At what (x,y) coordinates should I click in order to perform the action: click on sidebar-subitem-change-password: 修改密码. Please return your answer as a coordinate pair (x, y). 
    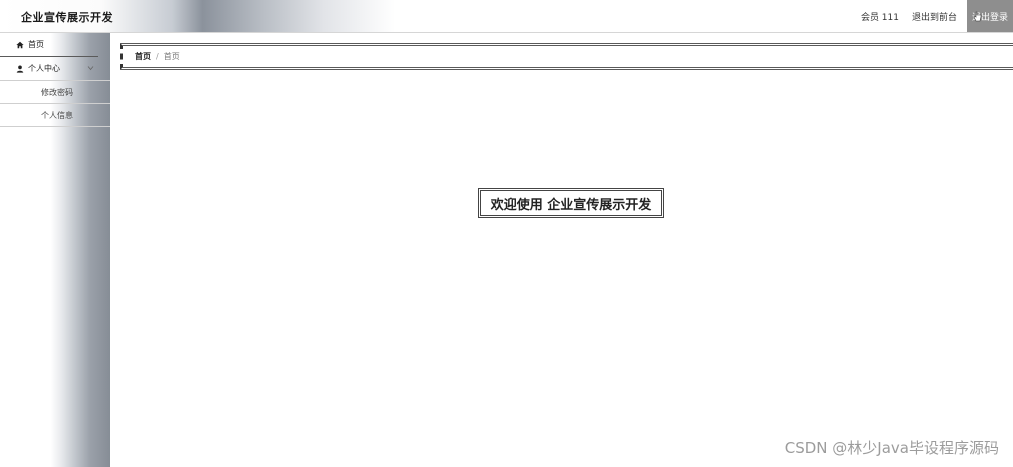
    Looking at the image, I should click on (55, 92).